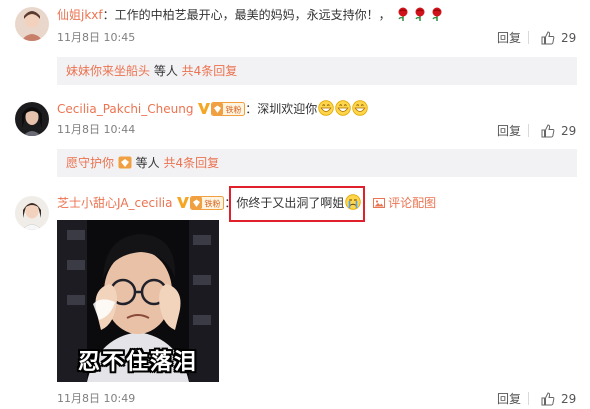 This screenshot has height=409, width=590. I want to click on username-link: 芝士小甜心JA_cecilia, so click(114, 203).